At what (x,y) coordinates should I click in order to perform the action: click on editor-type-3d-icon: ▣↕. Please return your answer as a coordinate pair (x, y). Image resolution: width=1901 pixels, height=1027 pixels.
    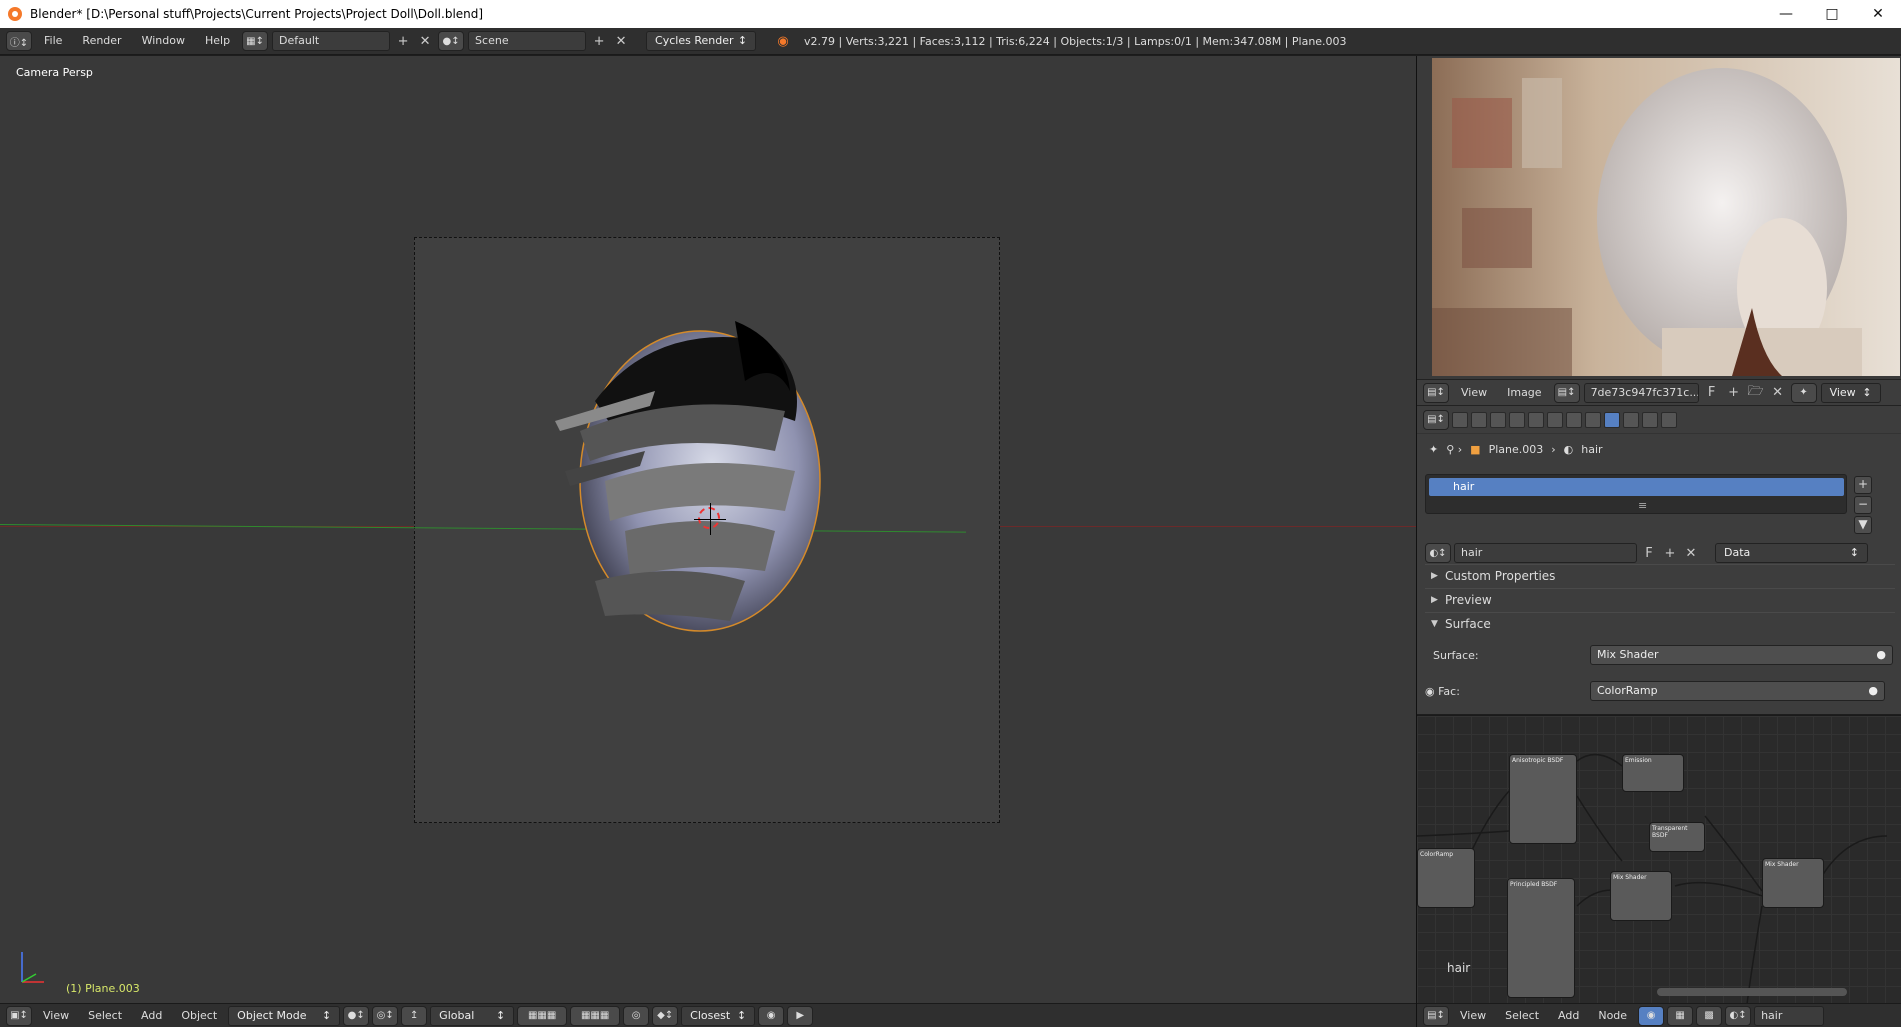
    Looking at the image, I should click on (19, 1015).